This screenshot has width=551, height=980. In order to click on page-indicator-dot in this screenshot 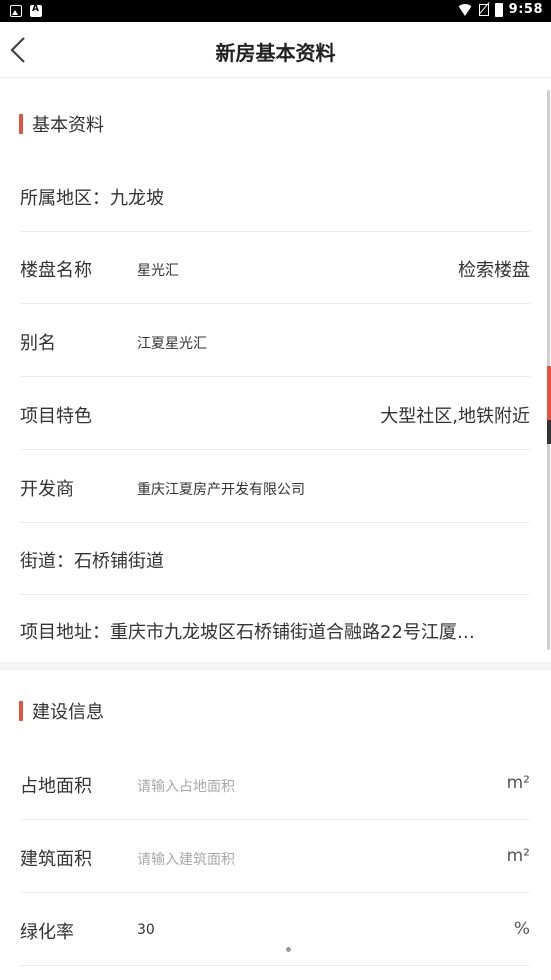, I will do `click(288, 949)`.